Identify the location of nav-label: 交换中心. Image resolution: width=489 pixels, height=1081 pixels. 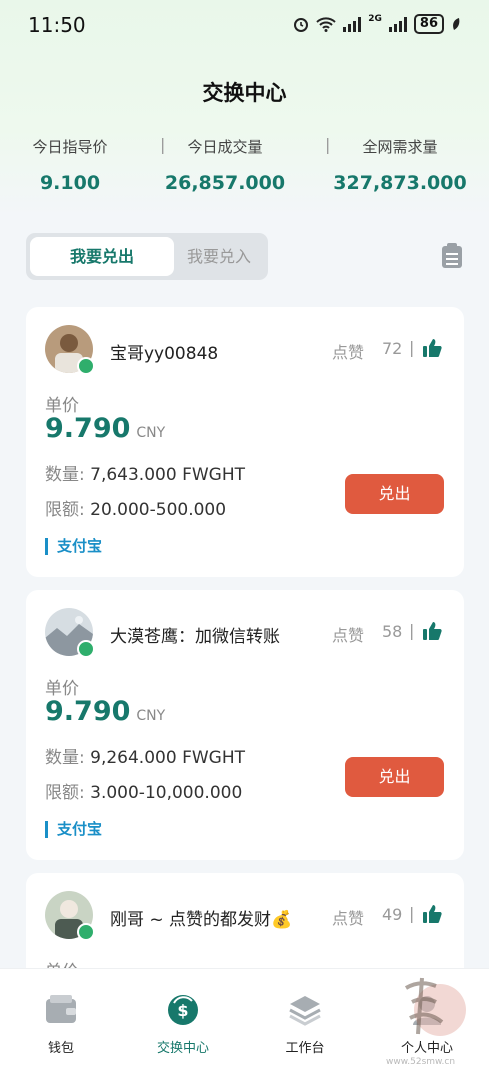
(182, 1048).